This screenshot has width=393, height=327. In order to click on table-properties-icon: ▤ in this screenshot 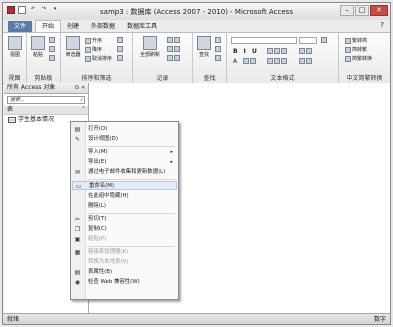, I will do `click(77, 272)`.